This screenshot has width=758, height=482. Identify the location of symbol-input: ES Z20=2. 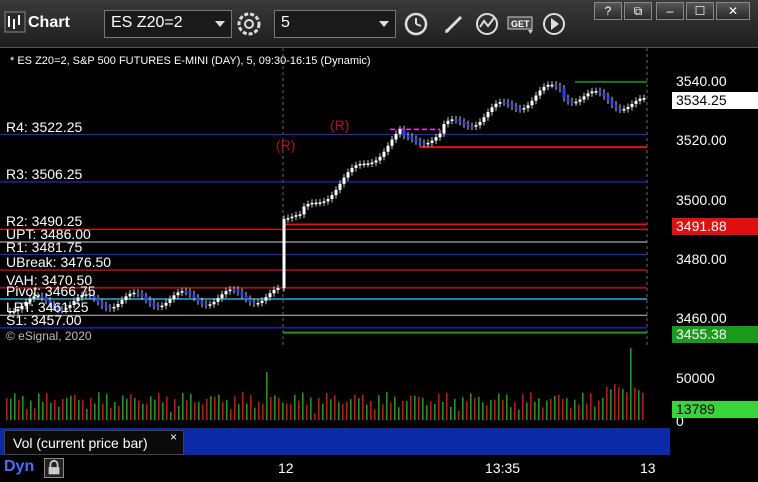
(168, 24).